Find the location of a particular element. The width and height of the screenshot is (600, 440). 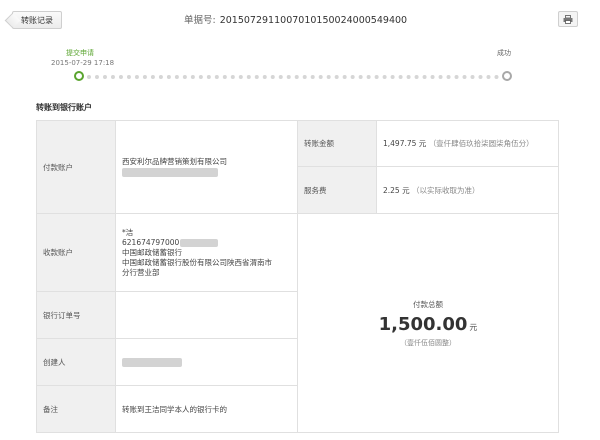

amount-upper: （壹仟肆佰玖拾柒圆柒角伍分） is located at coordinates (481, 143).